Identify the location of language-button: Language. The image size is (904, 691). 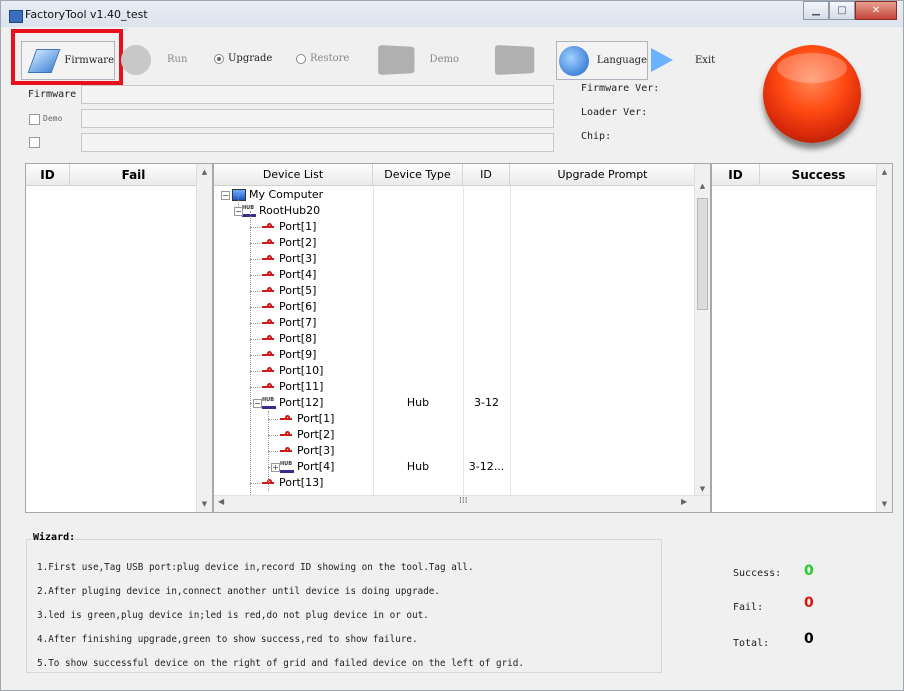
(602, 60).